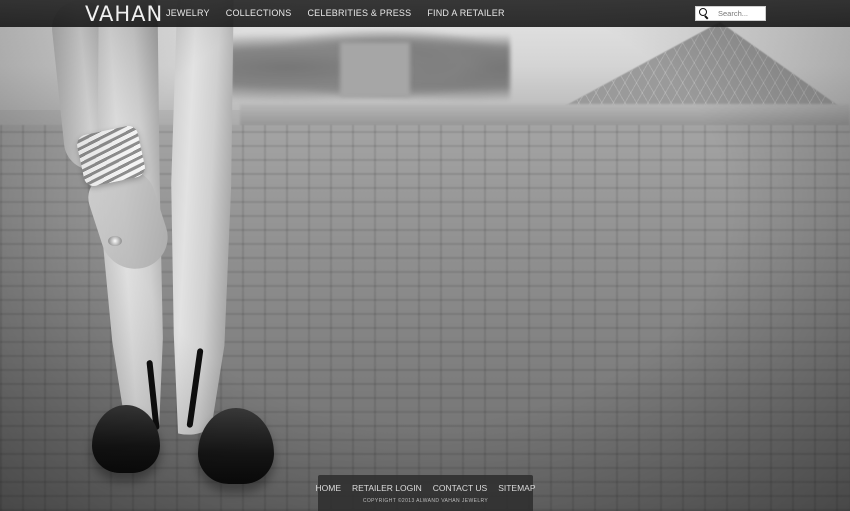  What do you see at coordinates (328, 488) in the screenshot?
I see `footer-link-home: HOME` at bounding box center [328, 488].